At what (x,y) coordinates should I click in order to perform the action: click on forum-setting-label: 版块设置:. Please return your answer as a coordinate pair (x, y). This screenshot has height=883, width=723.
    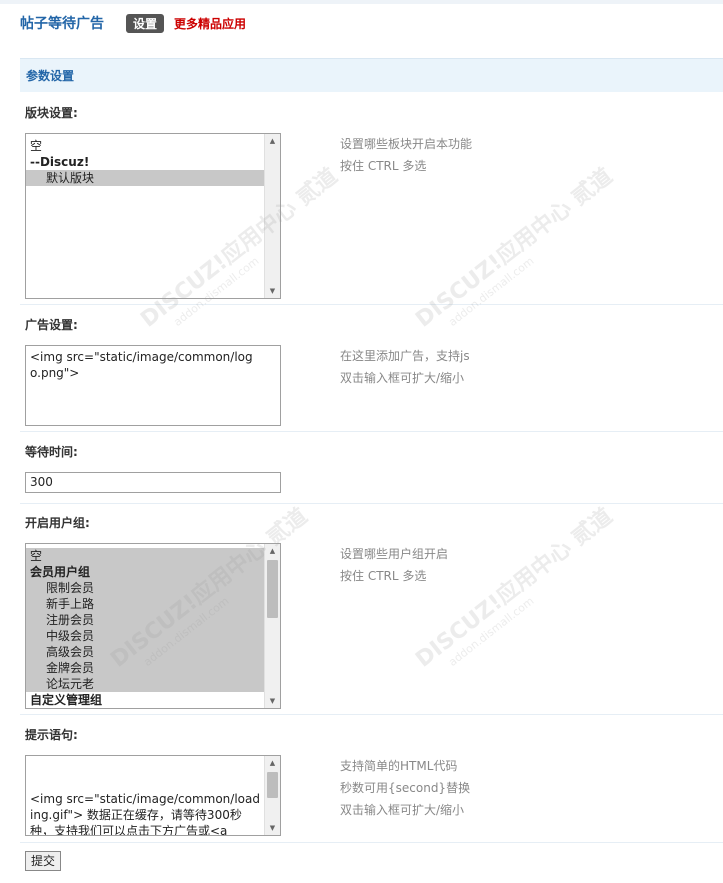
    Looking at the image, I should click on (51, 113).